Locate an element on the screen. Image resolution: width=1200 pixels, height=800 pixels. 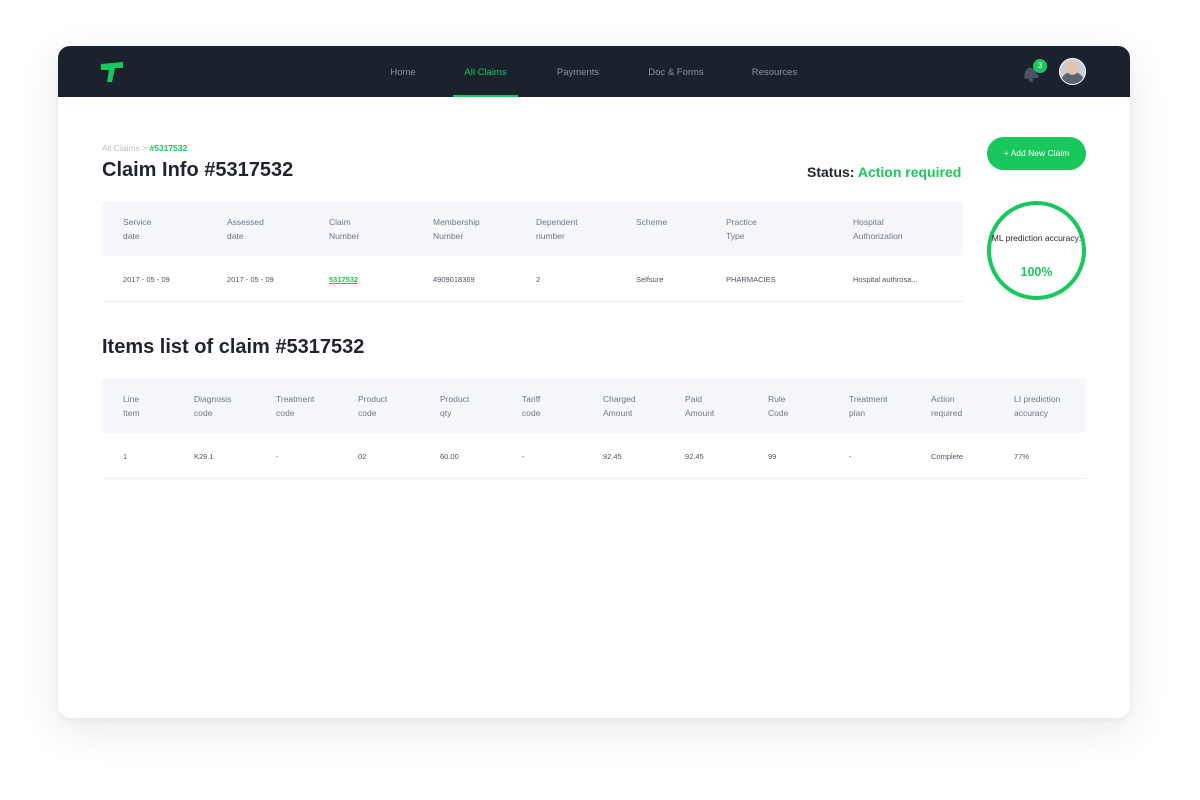
column-header: LI prediction accuracy is located at coordinates (1037, 406).